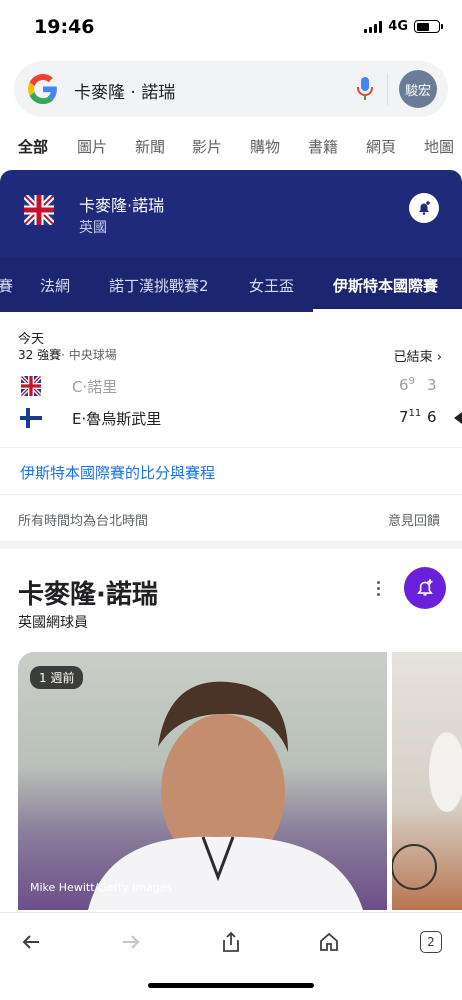 The image size is (462, 1000). Describe the element at coordinates (33, 146) in the screenshot. I see `tab-all: 全部` at that location.